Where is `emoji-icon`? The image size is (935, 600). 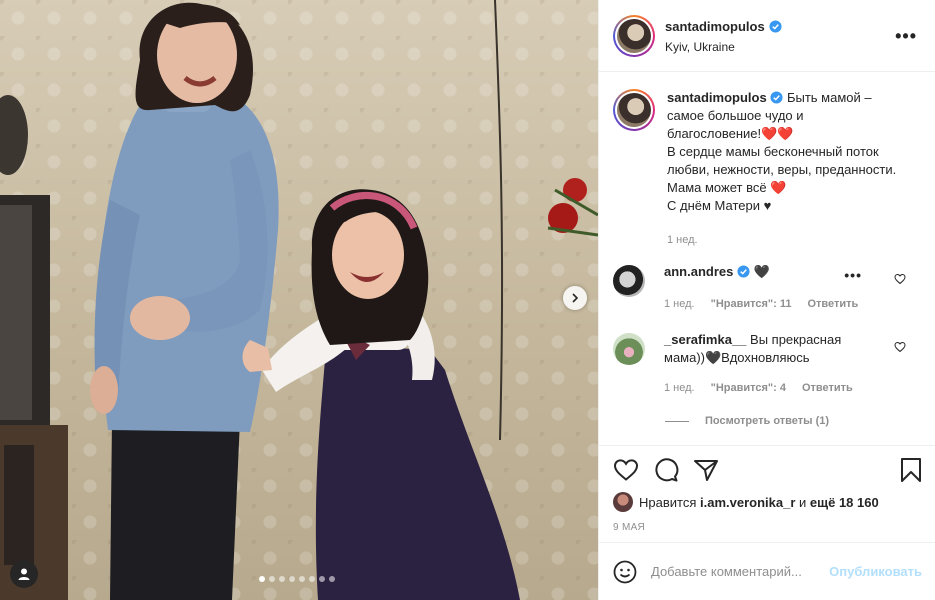
emoji-icon is located at coordinates (625, 571).